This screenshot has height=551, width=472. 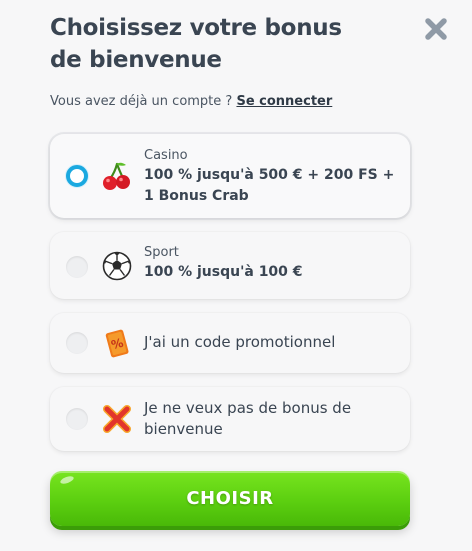 What do you see at coordinates (223, 272) in the screenshot?
I see `option-title: 100 % jusqu'à 100 €` at bounding box center [223, 272].